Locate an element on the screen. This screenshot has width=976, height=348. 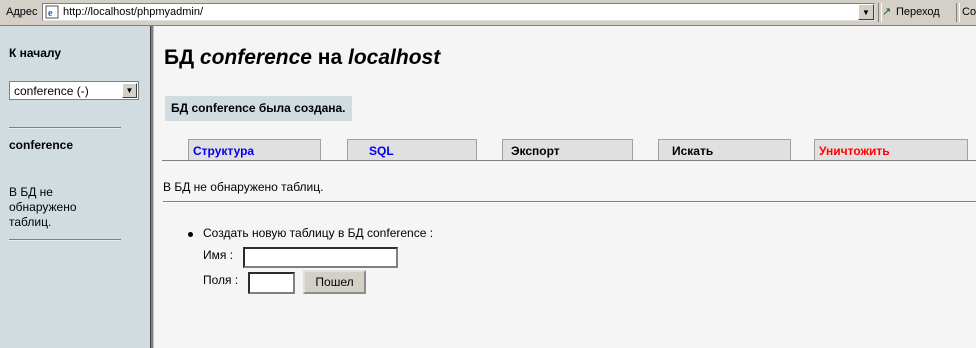
url-text: http://localhost/phpmyadmin/ is located at coordinates (133, 12).